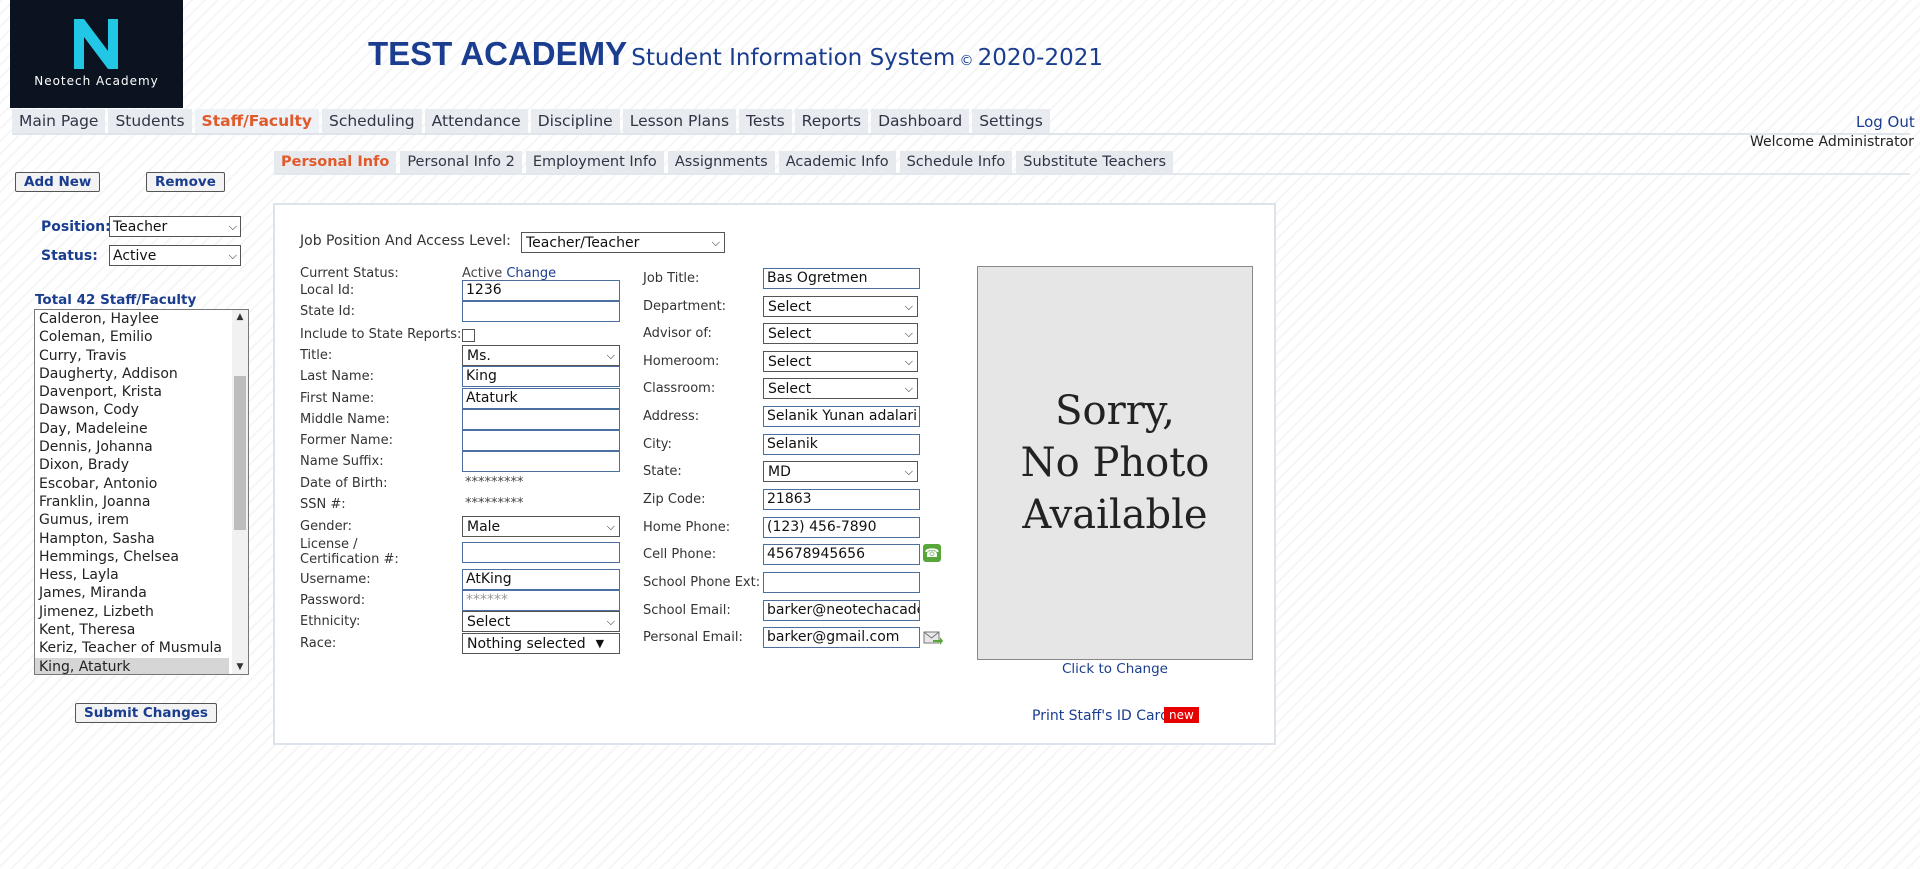 The image size is (1920, 869). Describe the element at coordinates (841, 499) in the screenshot. I see `zip-field: 21863` at that location.